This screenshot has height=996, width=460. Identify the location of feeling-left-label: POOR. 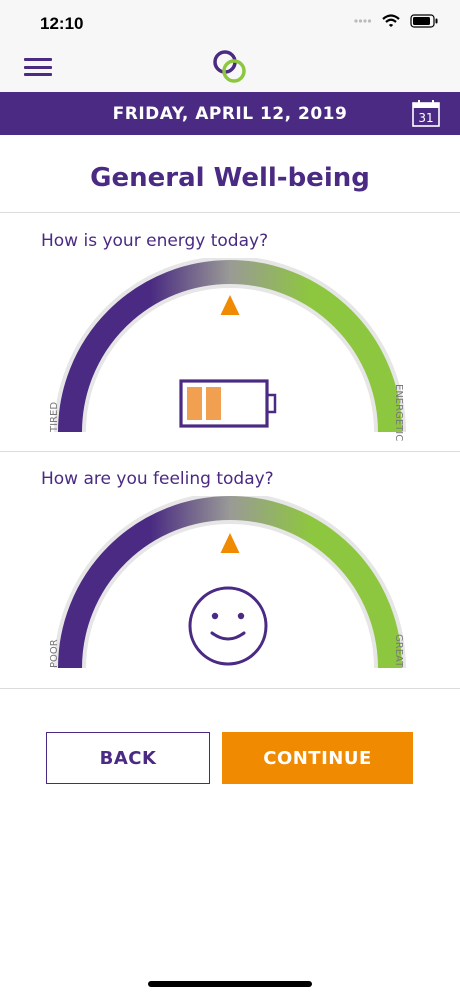
(54, 653).